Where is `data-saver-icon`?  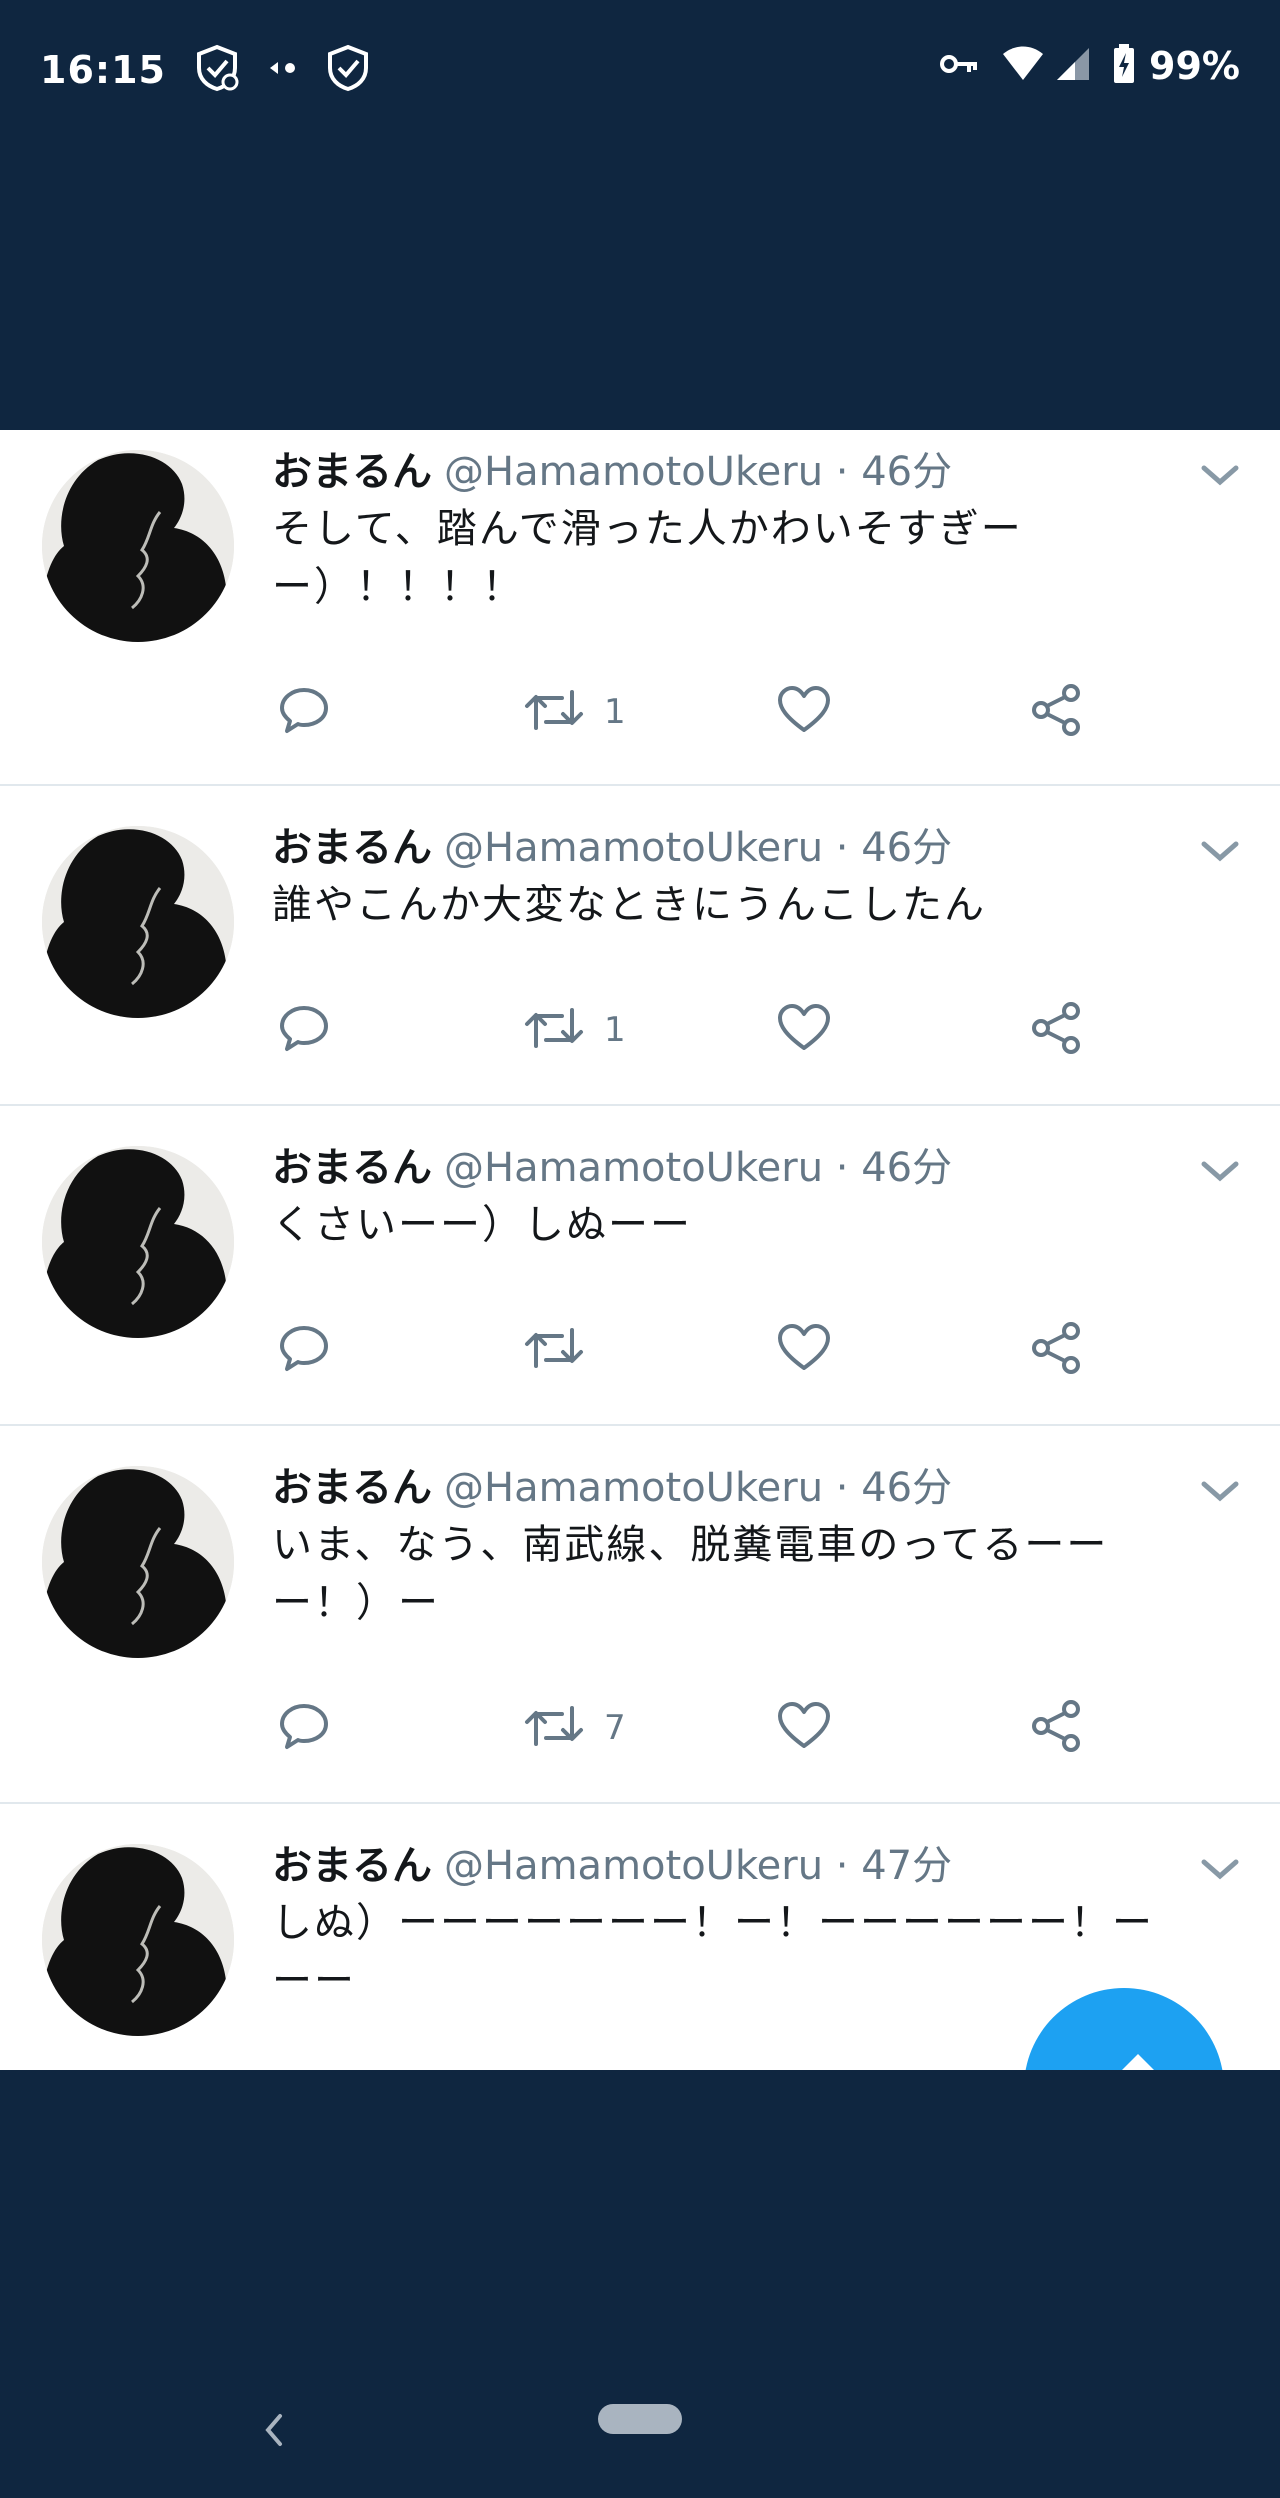
data-saver-icon is located at coordinates (283, 70).